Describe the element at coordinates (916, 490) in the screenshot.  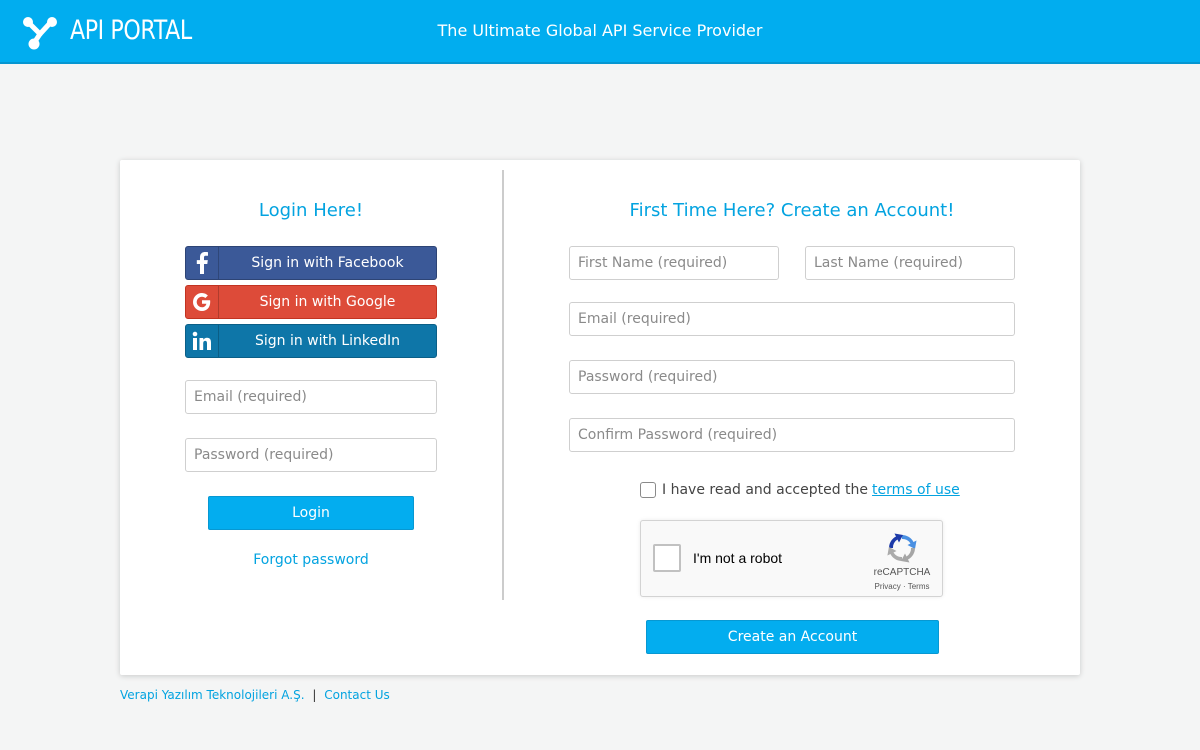
I see `terms-of-use-link: terms of use` at that location.